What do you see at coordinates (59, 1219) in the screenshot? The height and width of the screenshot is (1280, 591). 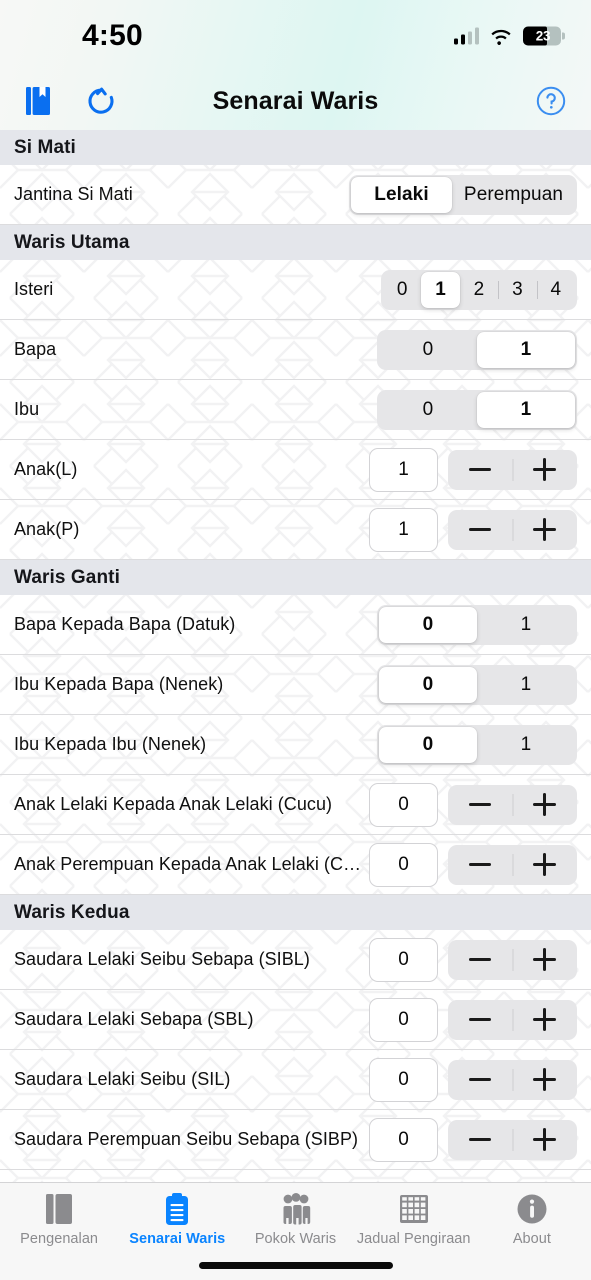 I see `tab-pengenalan: Pengenalan` at bounding box center [59, 1219].